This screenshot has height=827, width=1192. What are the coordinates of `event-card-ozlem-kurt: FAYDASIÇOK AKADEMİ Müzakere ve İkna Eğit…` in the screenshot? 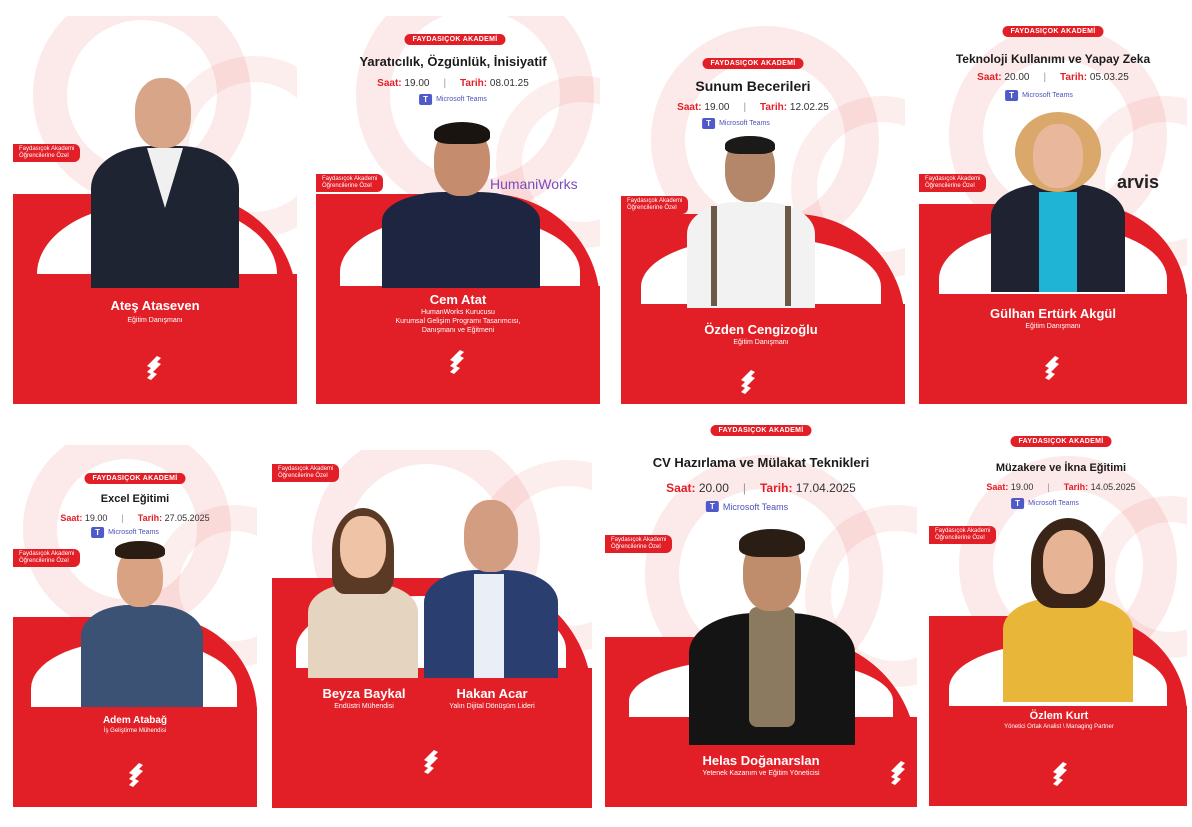 It's located at (1058, 616).